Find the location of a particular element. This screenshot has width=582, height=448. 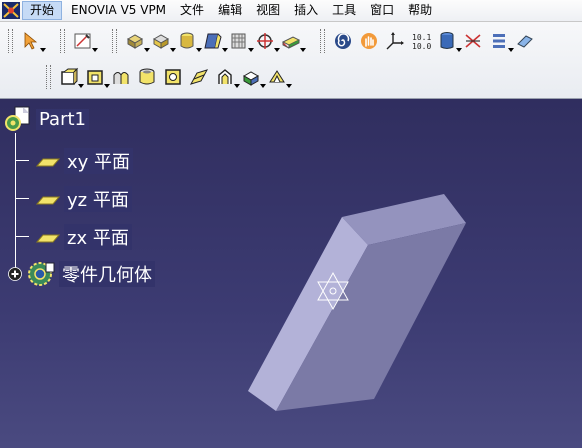

tree-node-yz-plane: yz 平面 is located at coordinates (81, 199).